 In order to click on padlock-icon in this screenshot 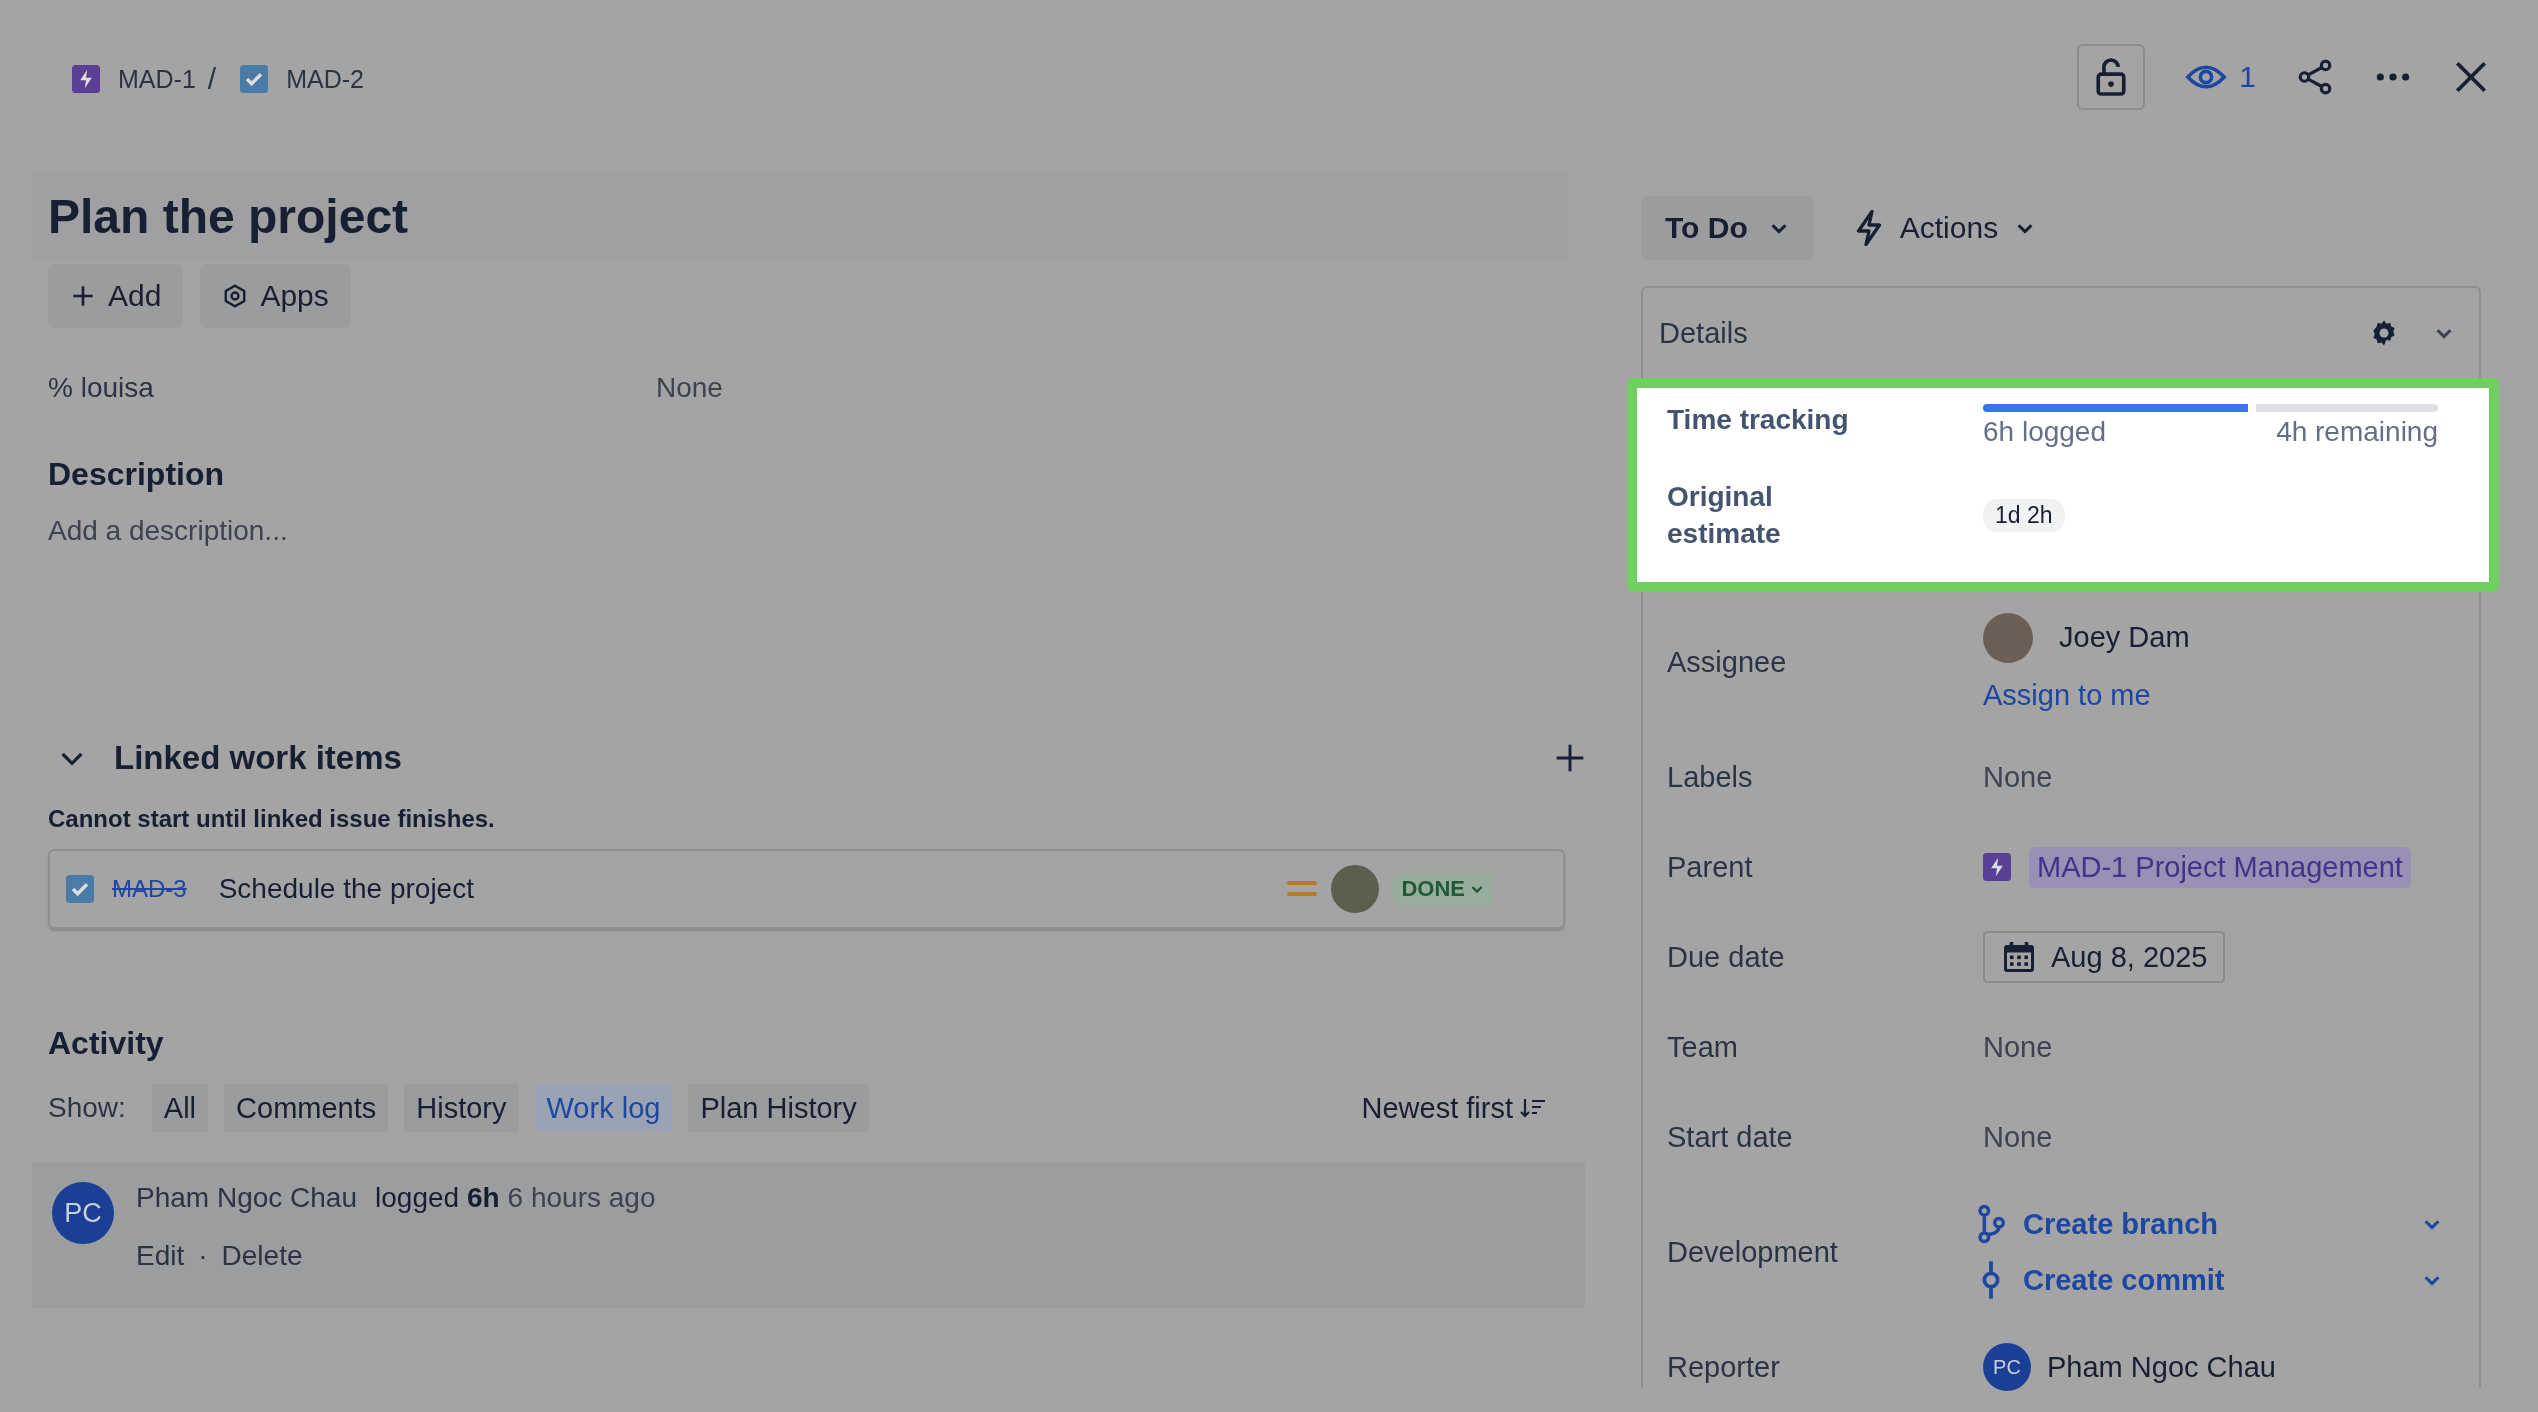, I will do `click(2111, 77)`.